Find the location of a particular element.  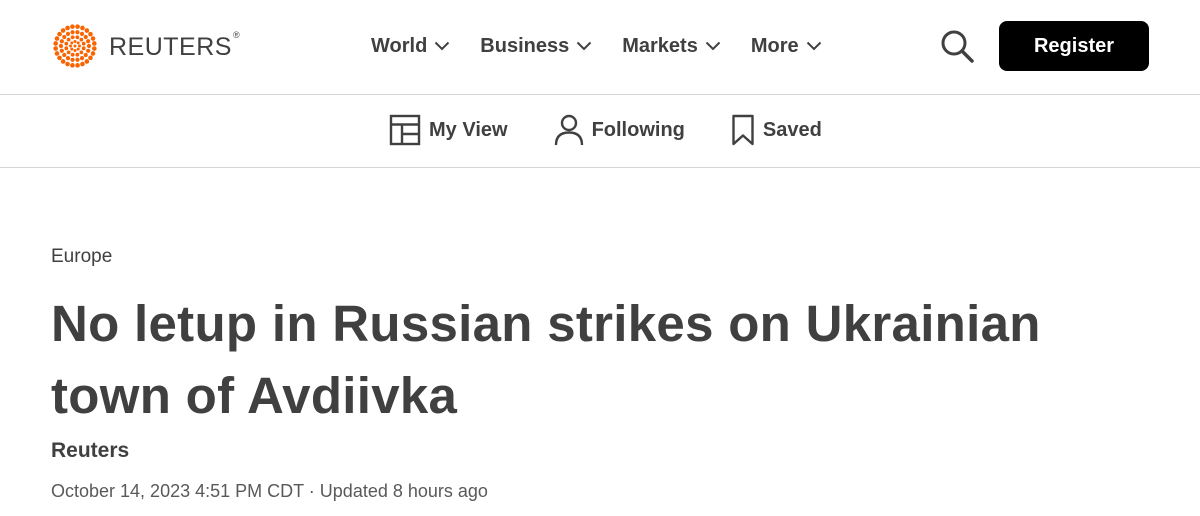

my-view-link: My View is located at coordinates (448, 130).